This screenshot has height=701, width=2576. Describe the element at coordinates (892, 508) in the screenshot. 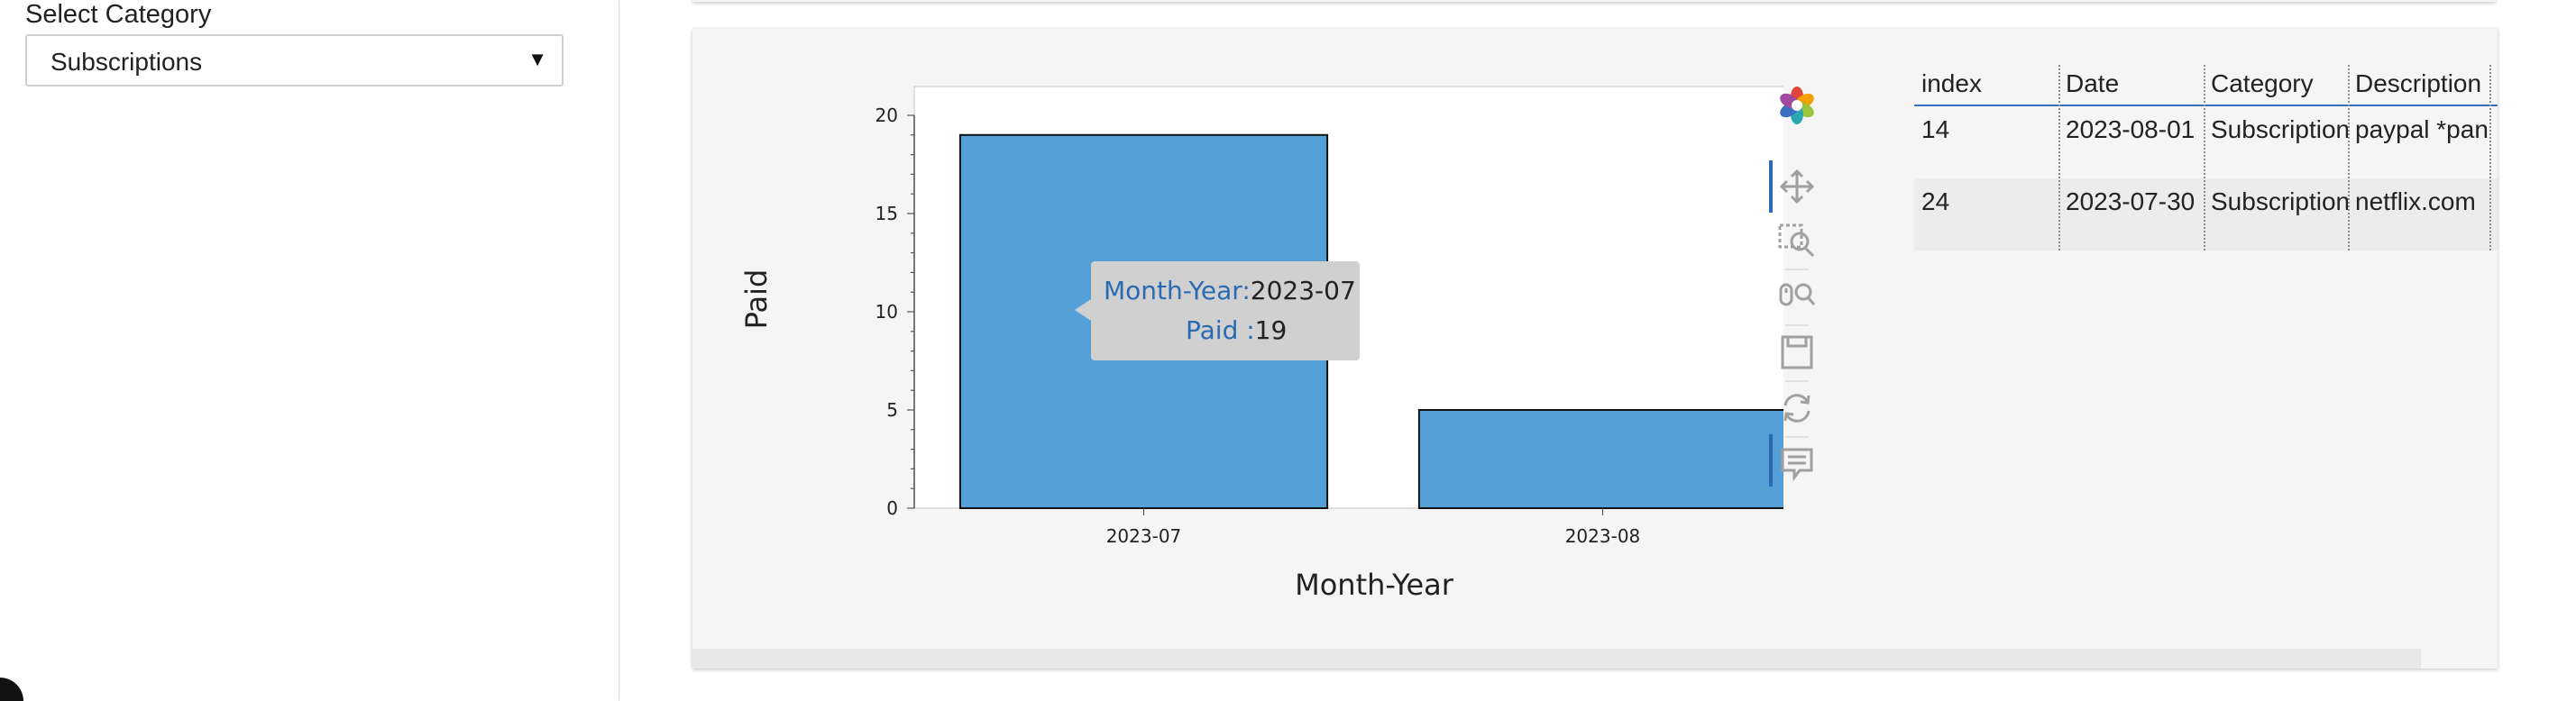

I see `y-tick-label: 0` at that location.